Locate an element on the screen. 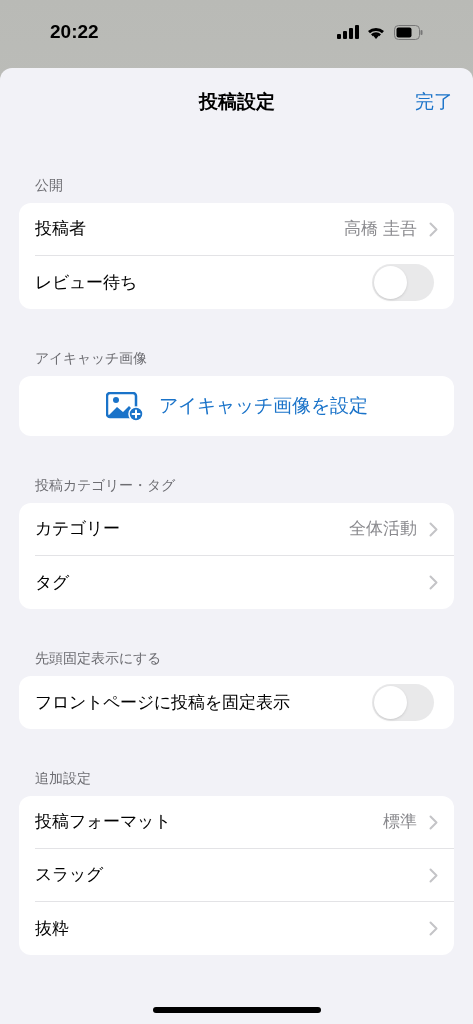 This screenshot has width=473, height=1024. row-value: 全体活動 is located at coordinates (383, 529).